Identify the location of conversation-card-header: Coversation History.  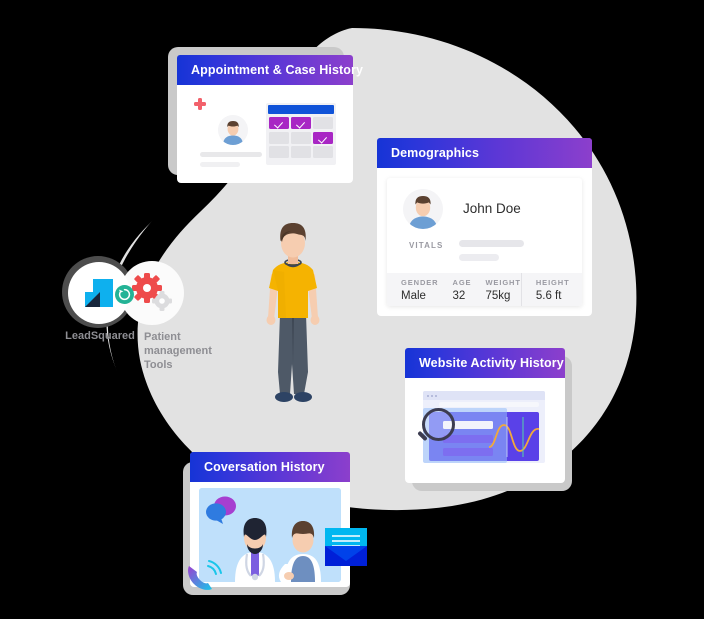
(270, 467).